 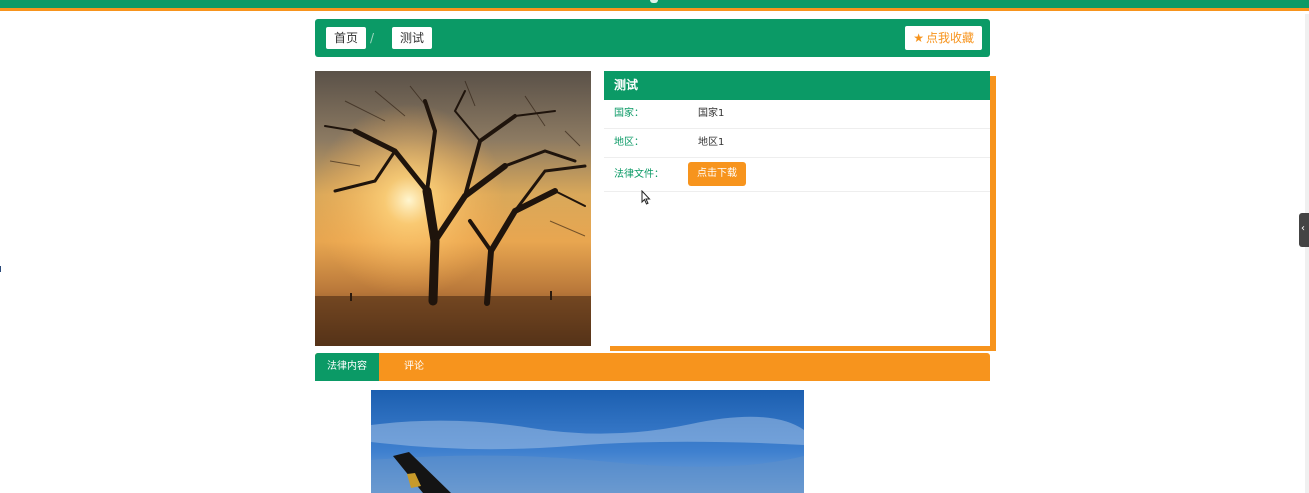 I want to click on top-bar, so click(x=654, y=5).